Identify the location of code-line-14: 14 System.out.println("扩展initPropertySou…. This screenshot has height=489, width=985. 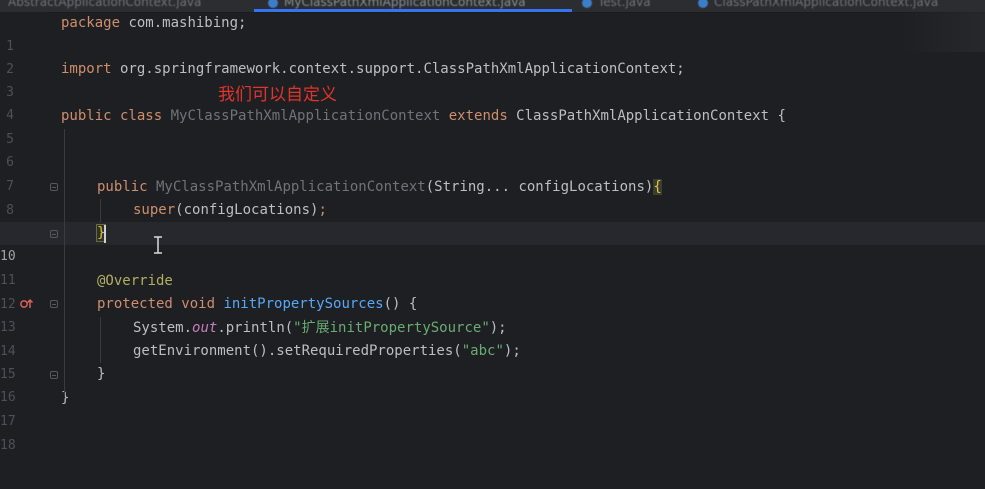
(492, 338).